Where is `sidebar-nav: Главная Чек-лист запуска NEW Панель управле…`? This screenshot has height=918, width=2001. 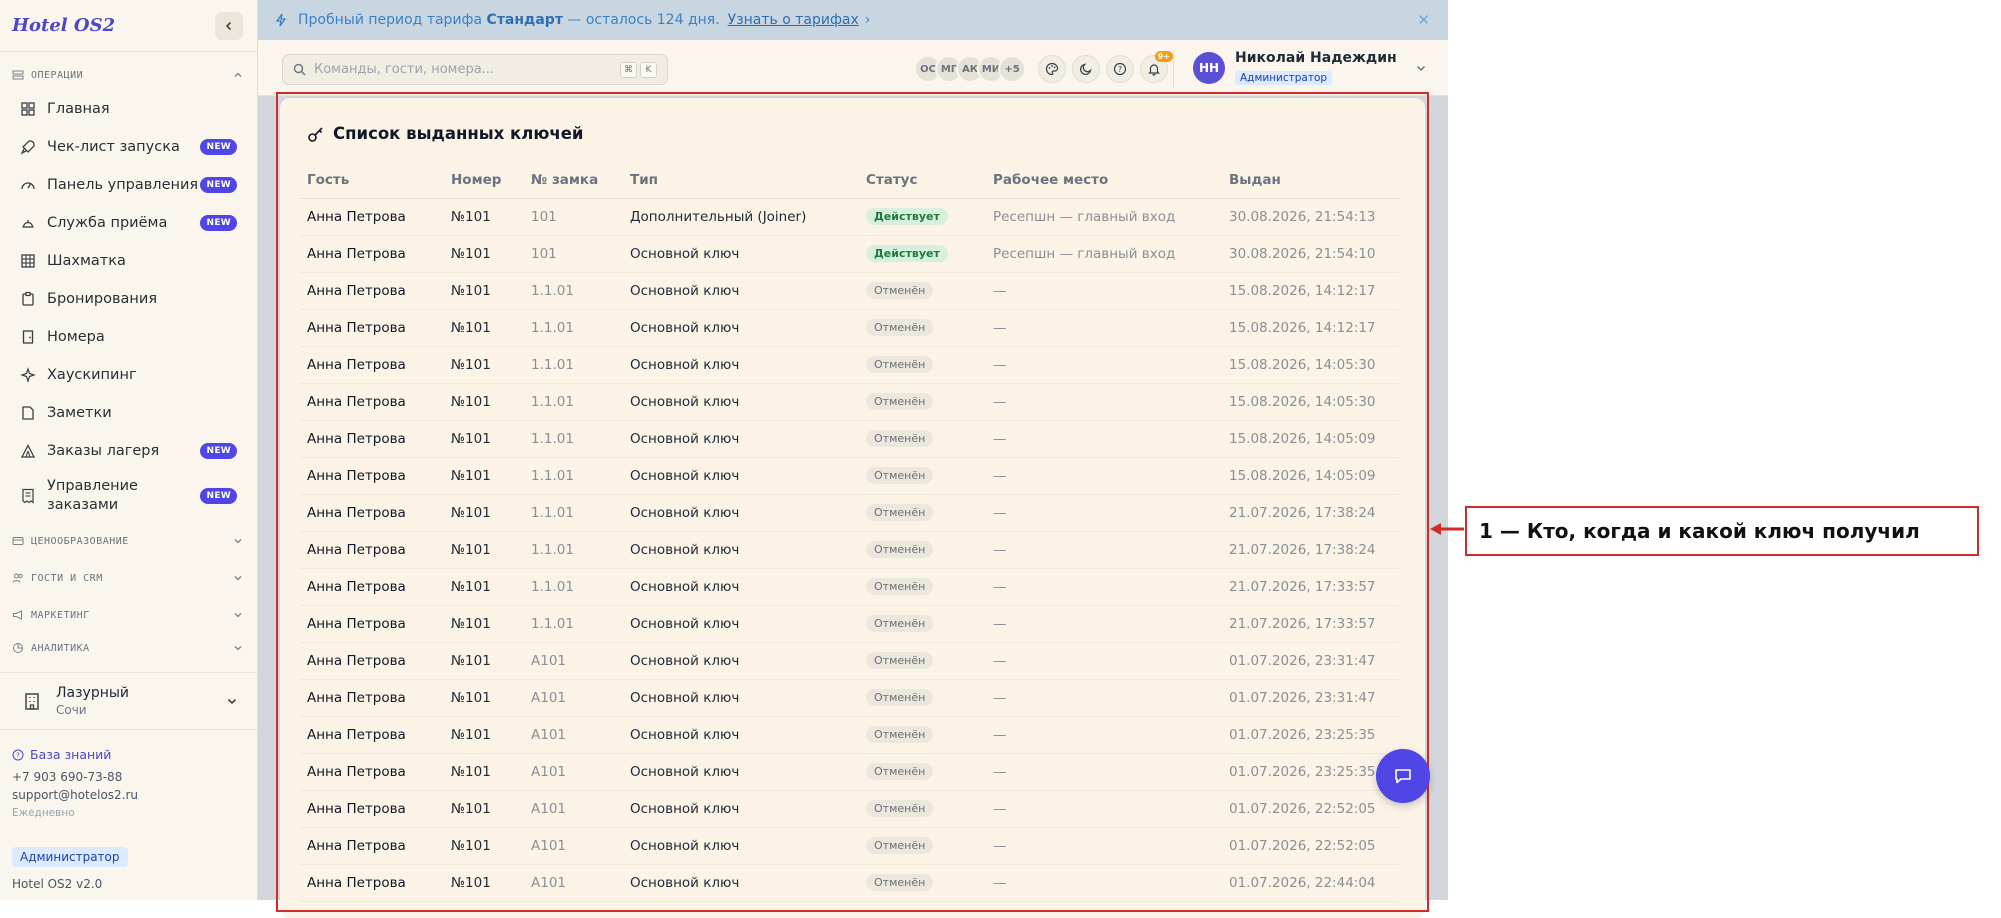 sidebar-nav: Главная Чек-лист запуска NEW Панель управле… is located at coordinates (128, 306).